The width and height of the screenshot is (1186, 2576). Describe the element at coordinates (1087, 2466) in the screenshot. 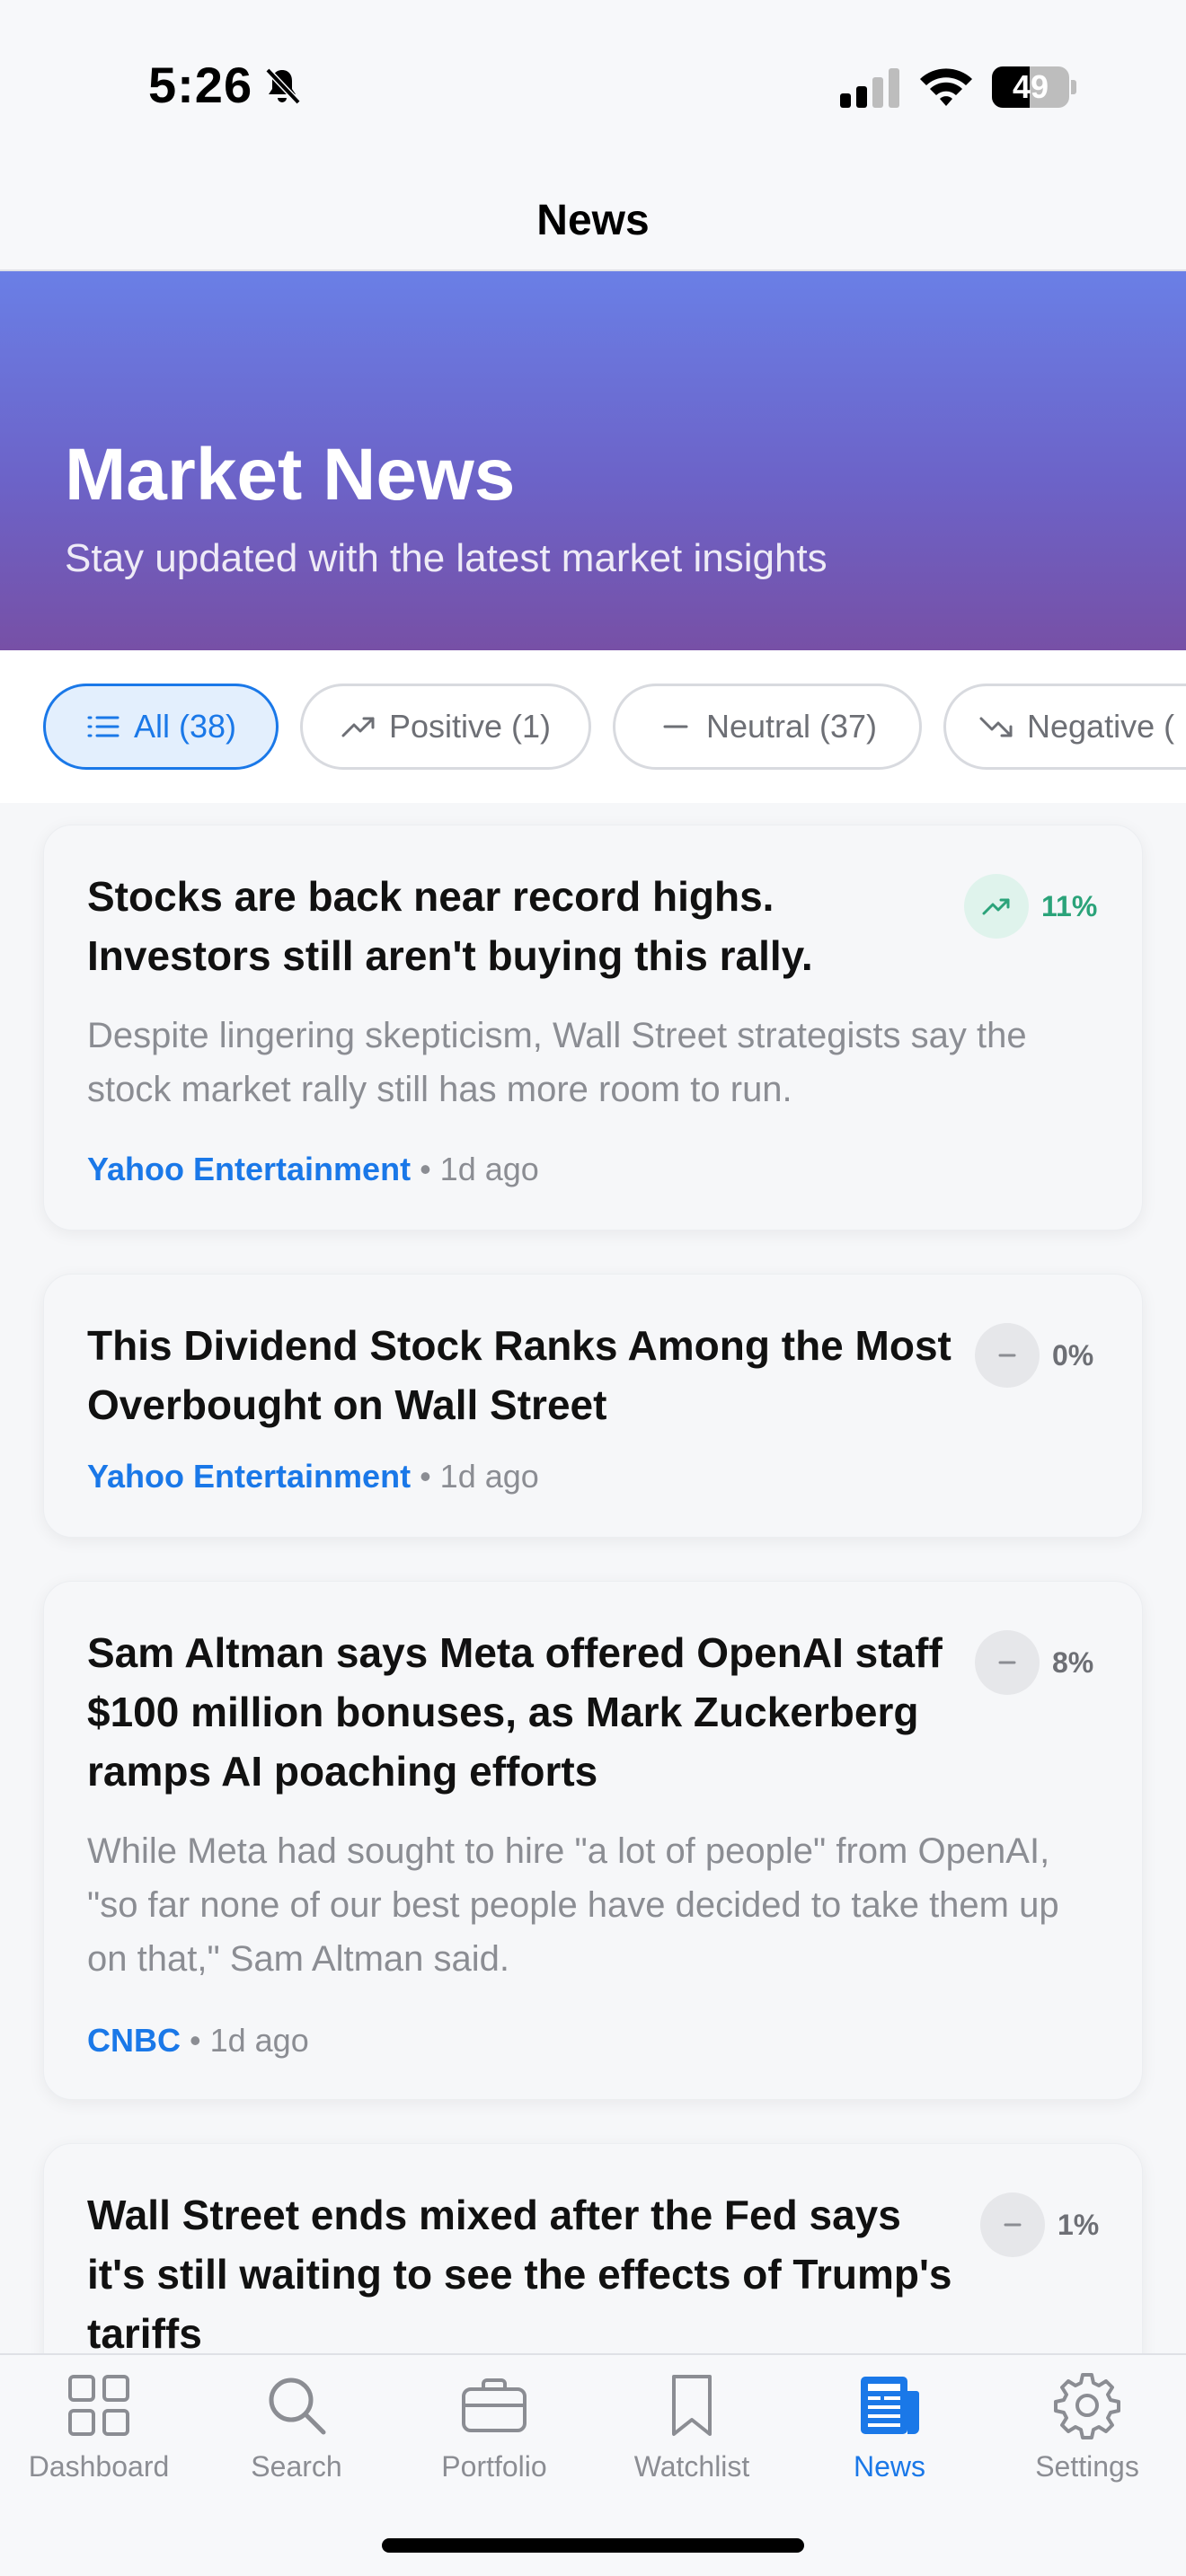

I see `tab-label: Settings` at that location.